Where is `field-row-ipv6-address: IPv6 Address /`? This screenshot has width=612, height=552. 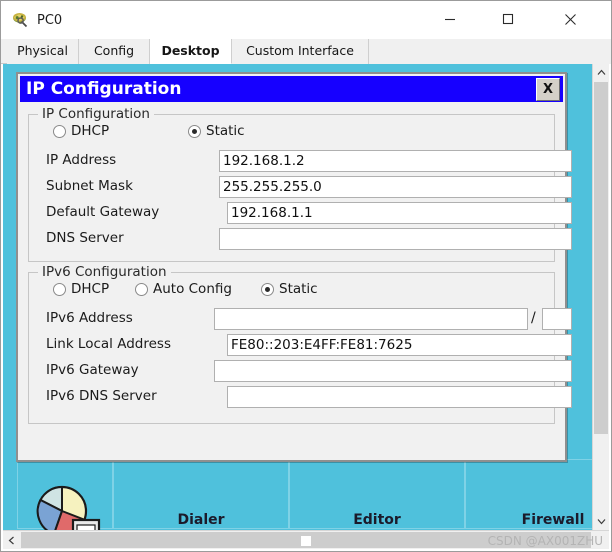
field-row-ipv6-address: IPv6 Address / is located at coordinates (304, 320).